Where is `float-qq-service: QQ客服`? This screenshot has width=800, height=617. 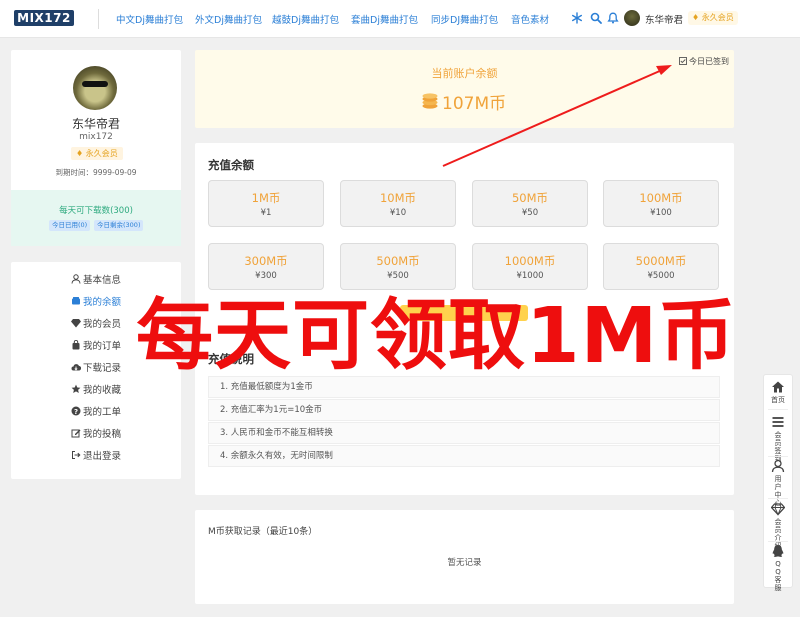 float-qq-service: QQ客服 is located at coordinates (778, 568).